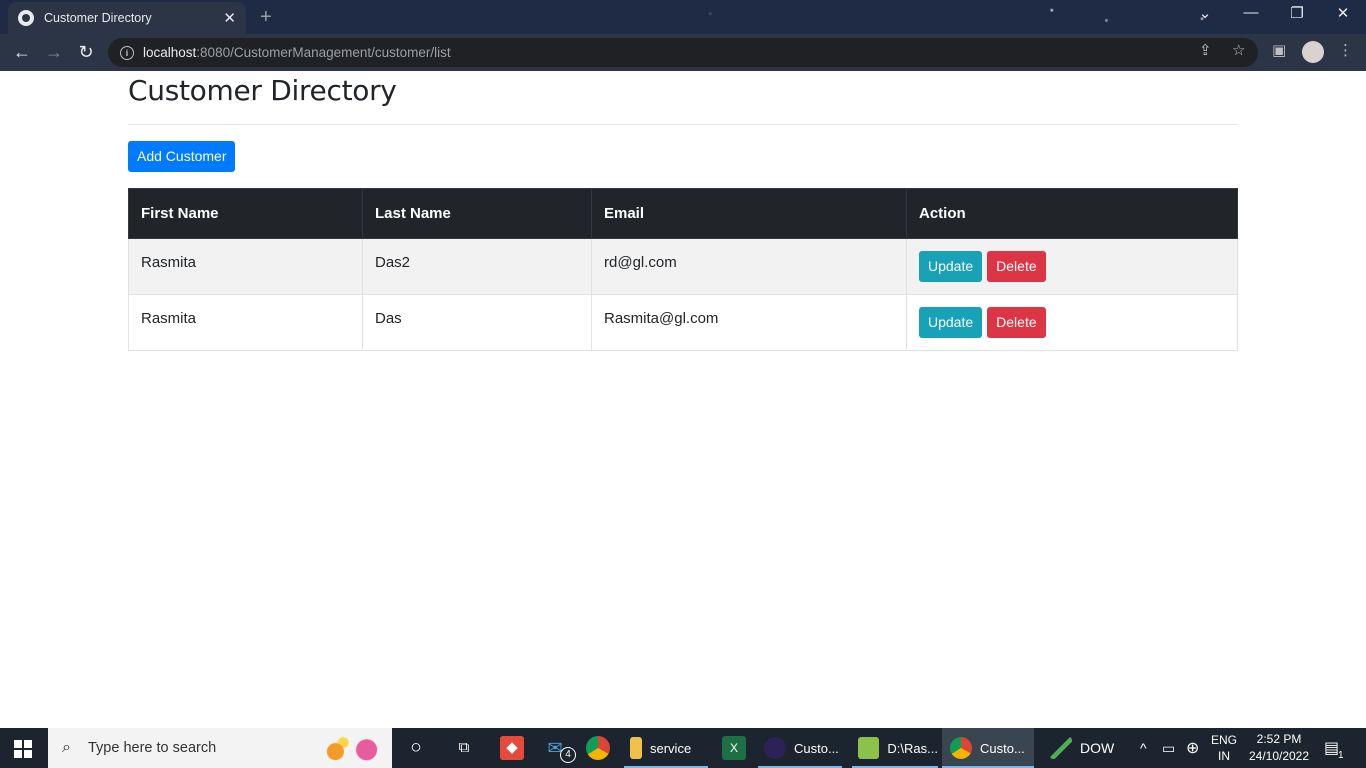 This screenshot has width=1366, height=768. Describe the element at coordinates (512, 748) in the screenshot. I see `git-app-icon: ◆` at that location.